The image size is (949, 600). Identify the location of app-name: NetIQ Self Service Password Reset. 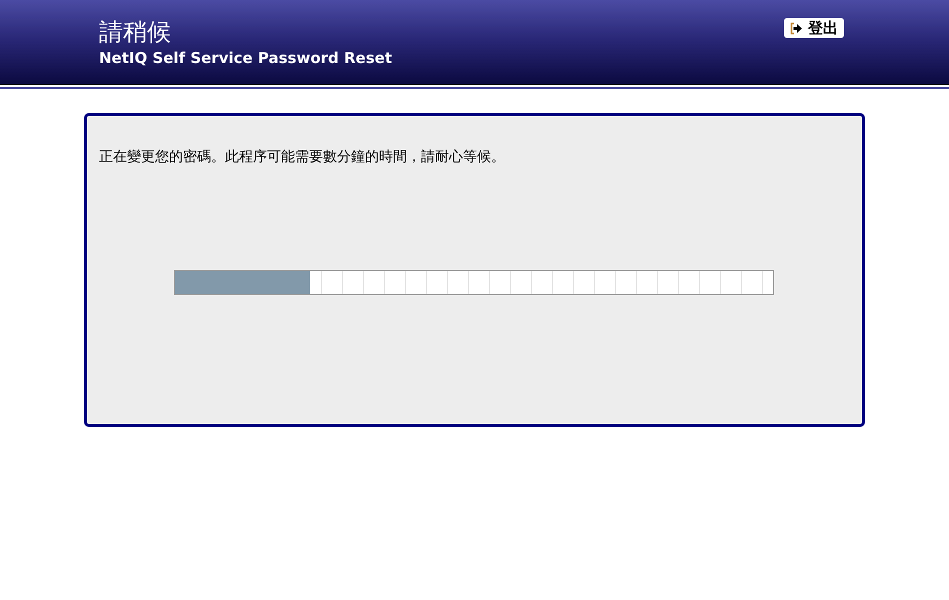
(245, 58).